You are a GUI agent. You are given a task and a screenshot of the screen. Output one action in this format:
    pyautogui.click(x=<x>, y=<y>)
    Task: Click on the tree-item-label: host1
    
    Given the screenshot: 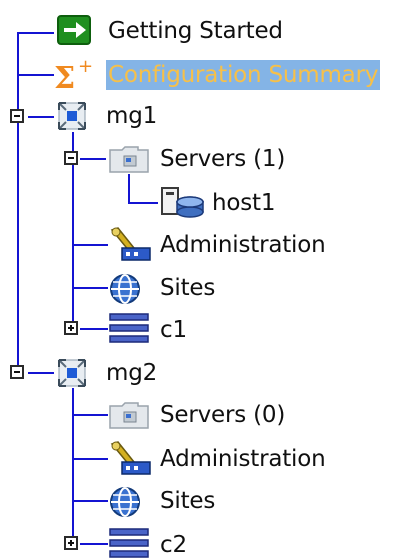 What is the action you would take?
    pyautogui.click(x=244, y=203)
    